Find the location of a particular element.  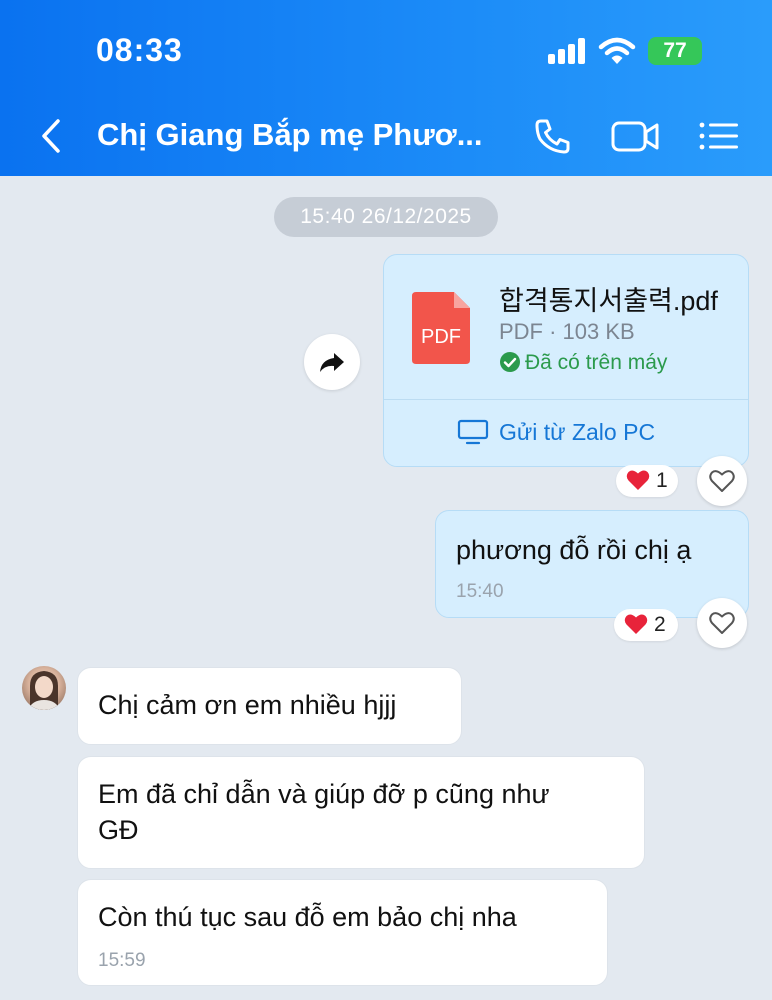

reaction-count: 1 is located at coordinates (662, 480).